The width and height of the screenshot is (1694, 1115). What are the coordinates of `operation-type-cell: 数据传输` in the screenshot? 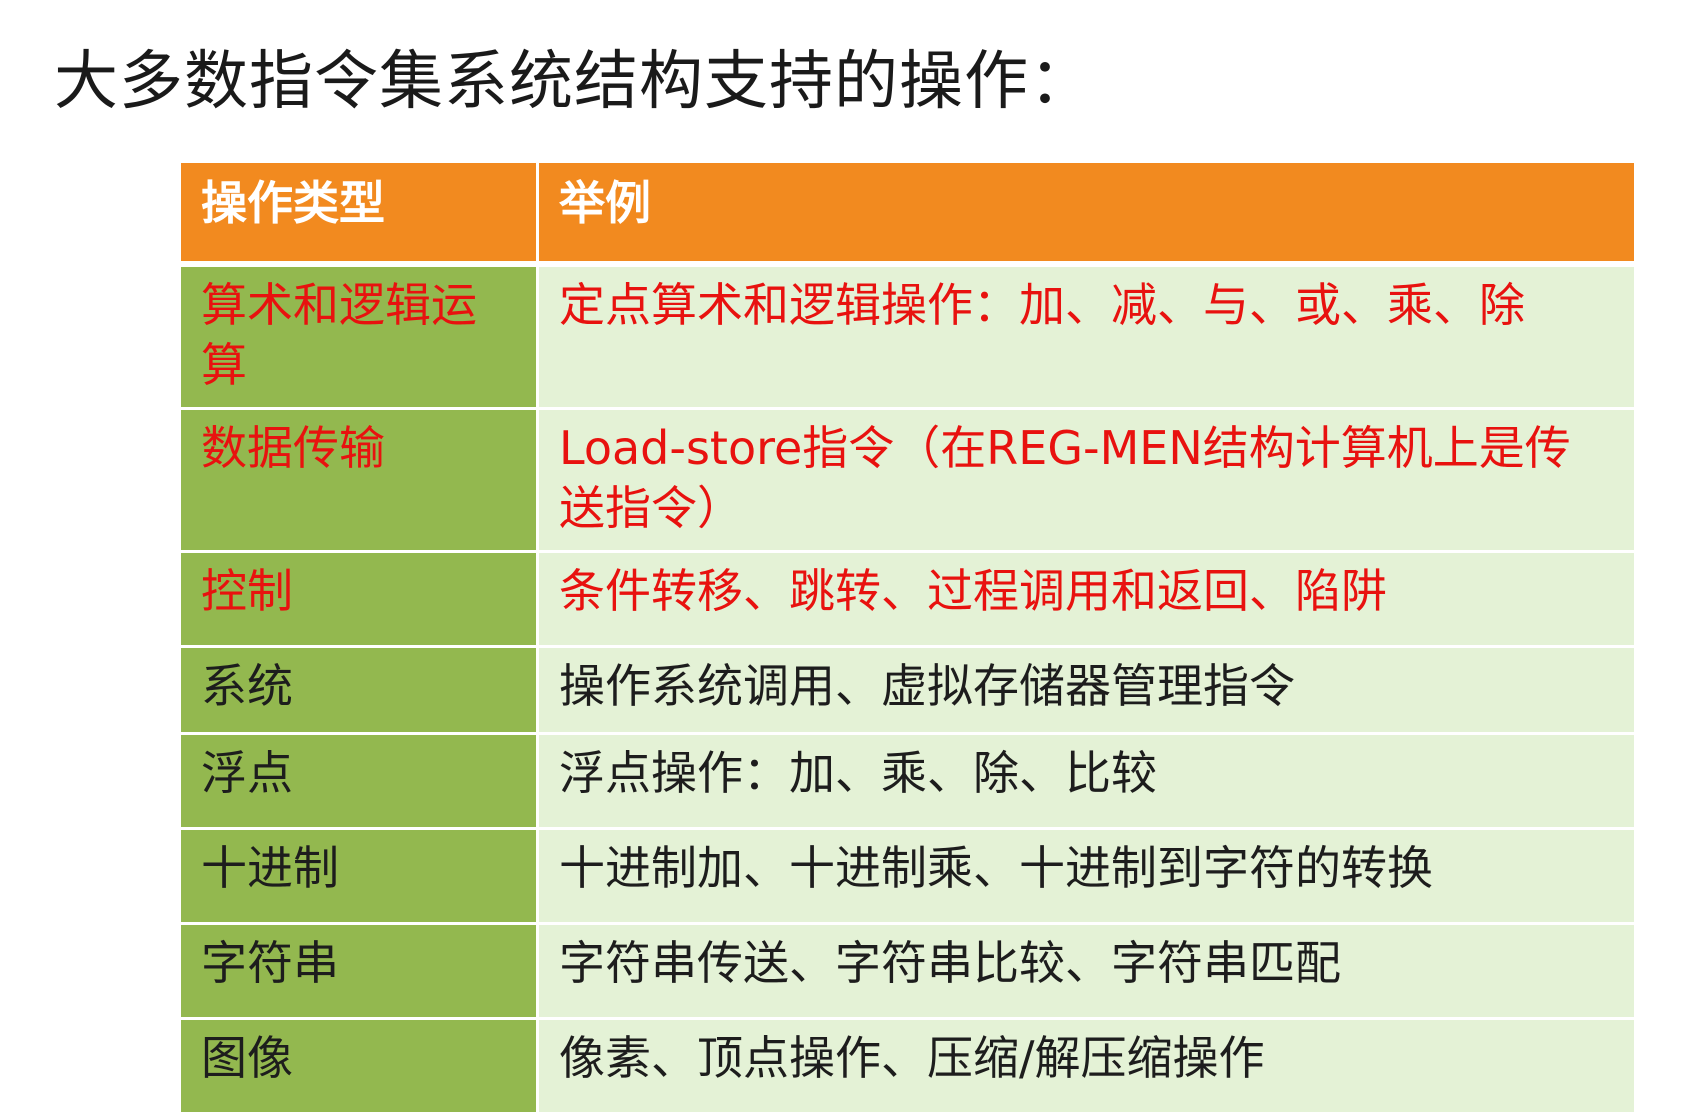 It's located at (358, 480).